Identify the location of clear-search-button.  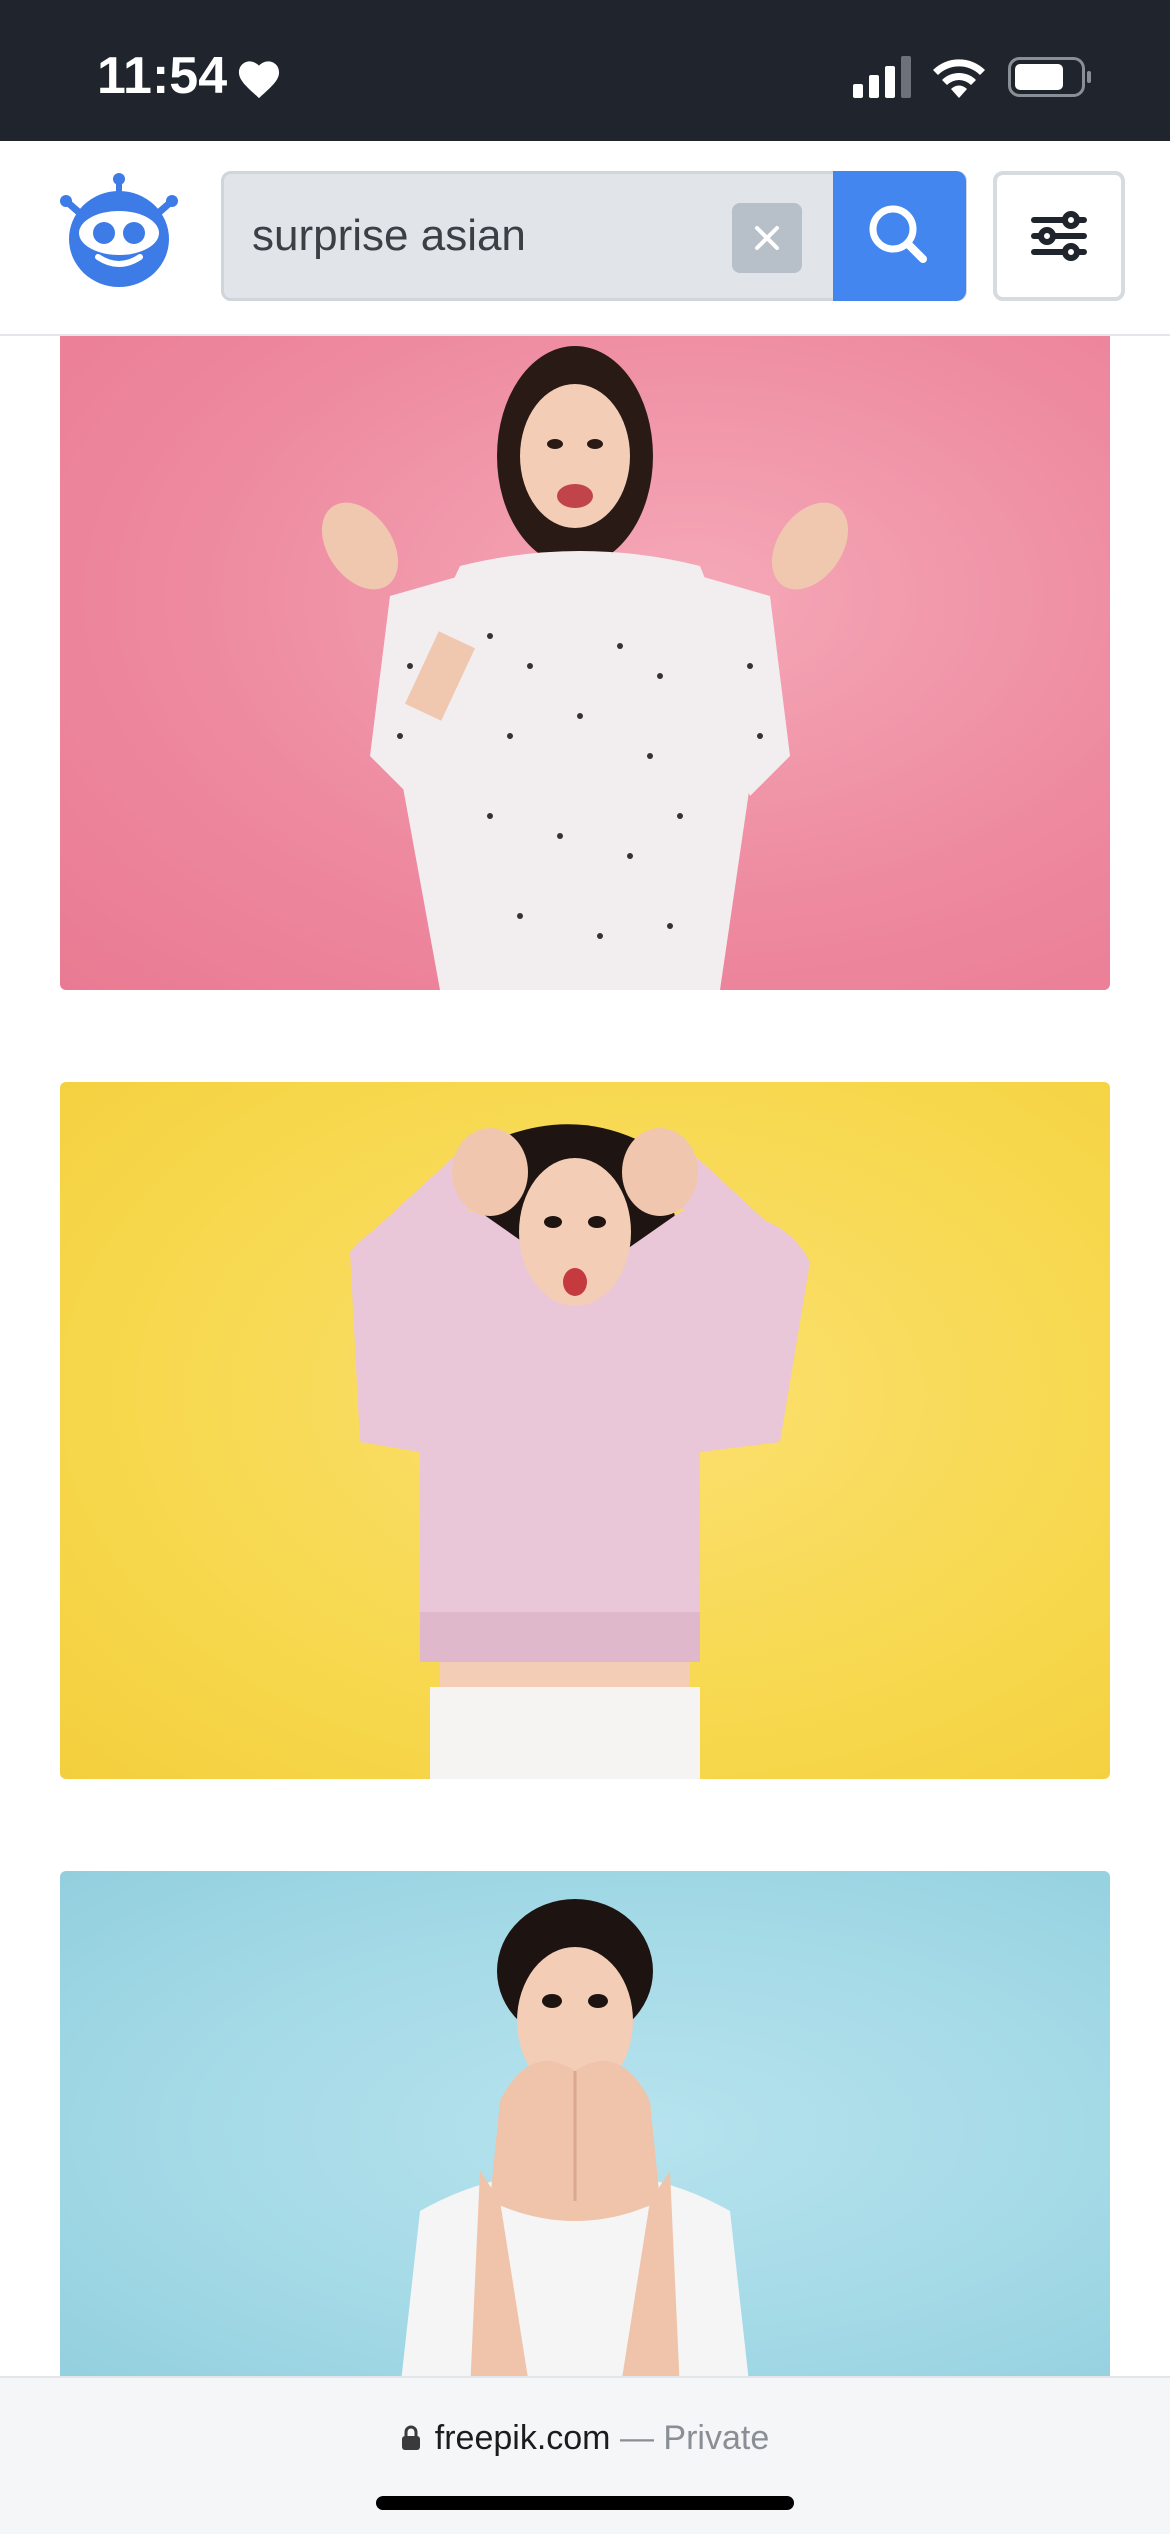
(767, 238).